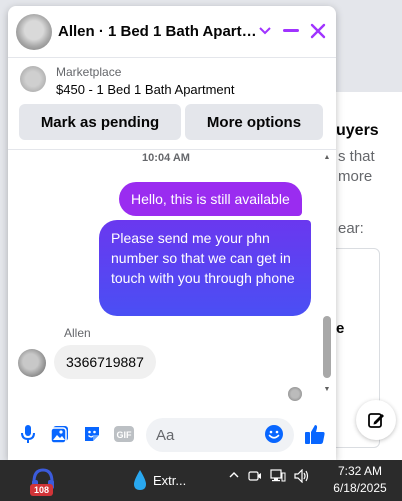 This screenshot has height=501, width=402. I want to click on background-text: e, so click(340, 328).